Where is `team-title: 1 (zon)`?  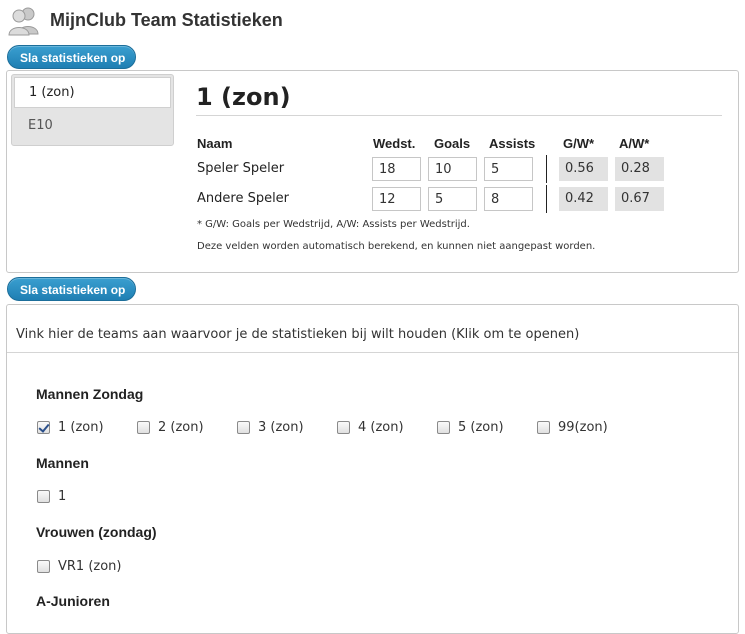
team-title: 1 (zon) is located at coordinates (459, 99).